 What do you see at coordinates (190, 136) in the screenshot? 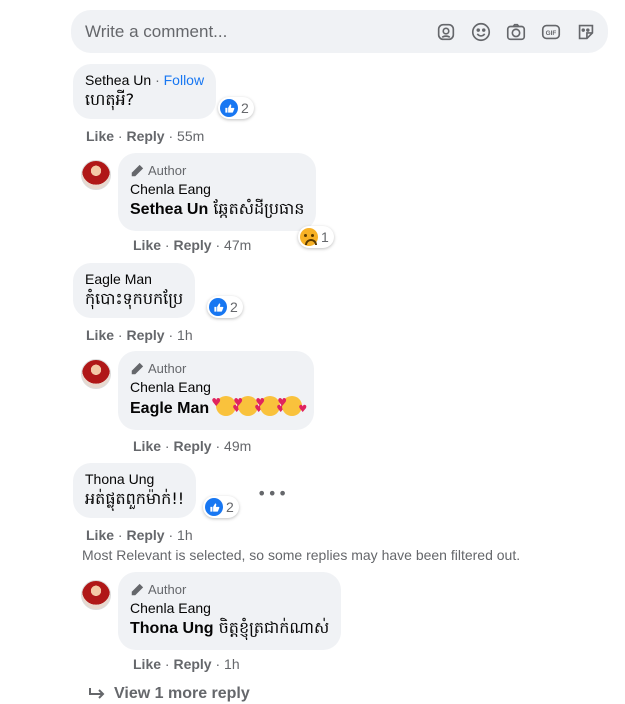
I see `timestamp: 55m` at bounding box center [190, 136].